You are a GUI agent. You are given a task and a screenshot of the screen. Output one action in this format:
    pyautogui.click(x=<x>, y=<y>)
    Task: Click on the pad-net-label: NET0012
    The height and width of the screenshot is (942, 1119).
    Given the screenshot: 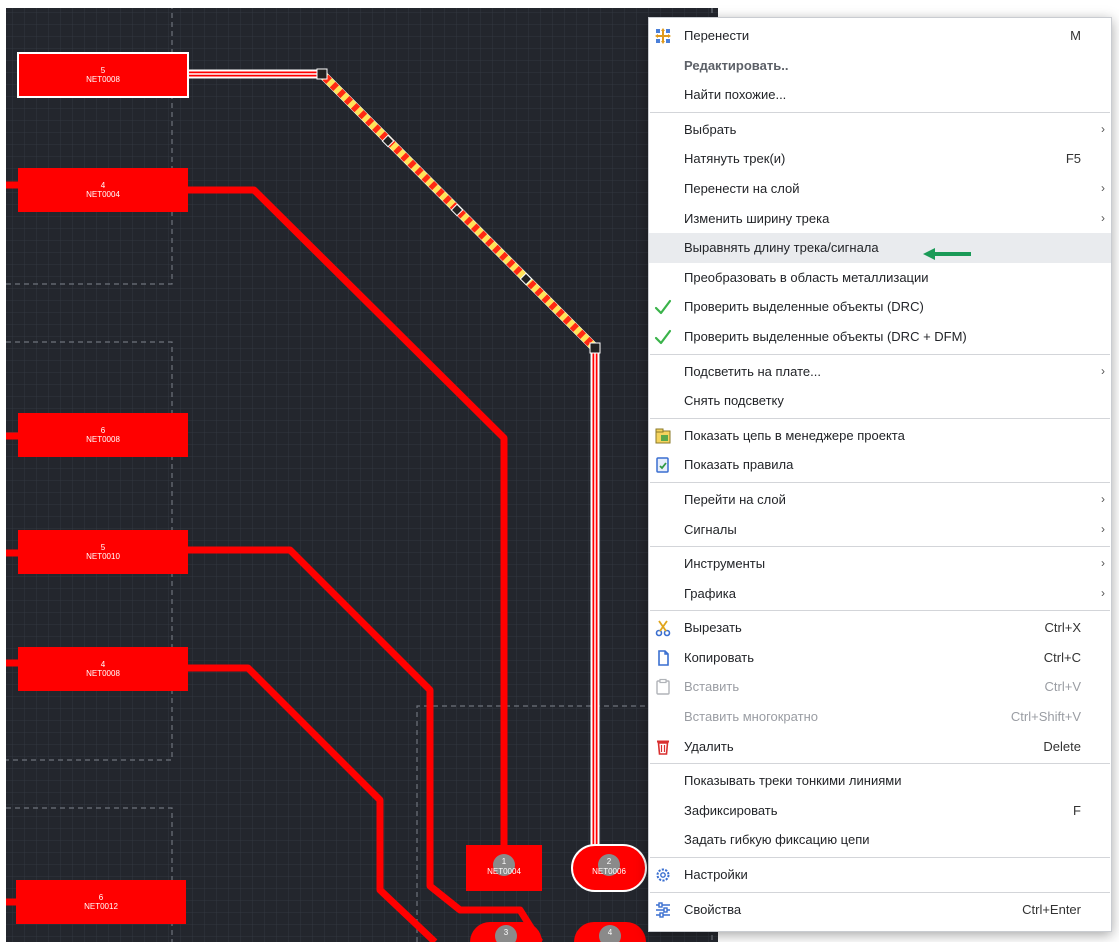 What is the action you would take?
    pyautogui.click(x=101, y=906)
    